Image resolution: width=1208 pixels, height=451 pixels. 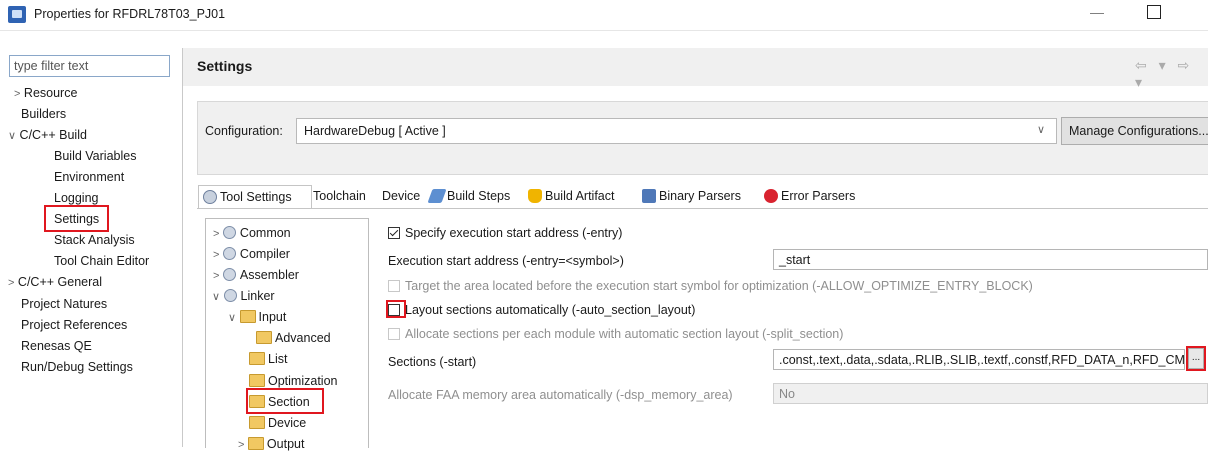 What do you see at coordinates (89, 66) in the screenshot?
I see `filter-input: type filter text` at bounding box center [89, 66].